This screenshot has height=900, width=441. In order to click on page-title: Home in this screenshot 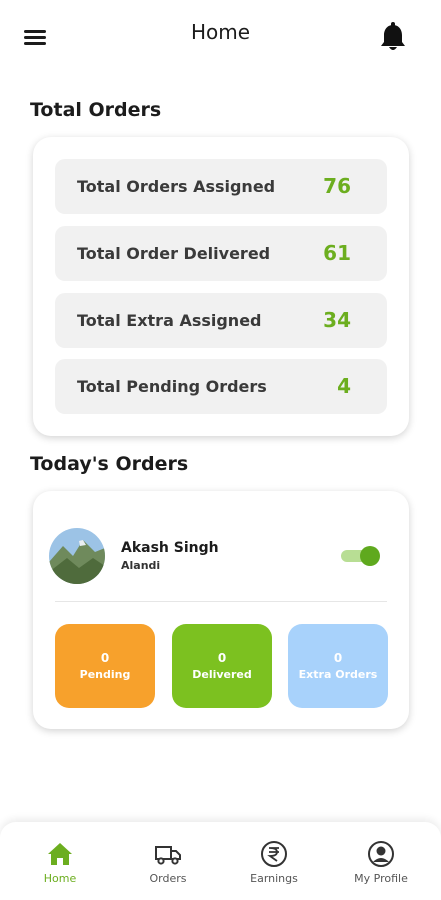, I will do `click(220, 32)`.